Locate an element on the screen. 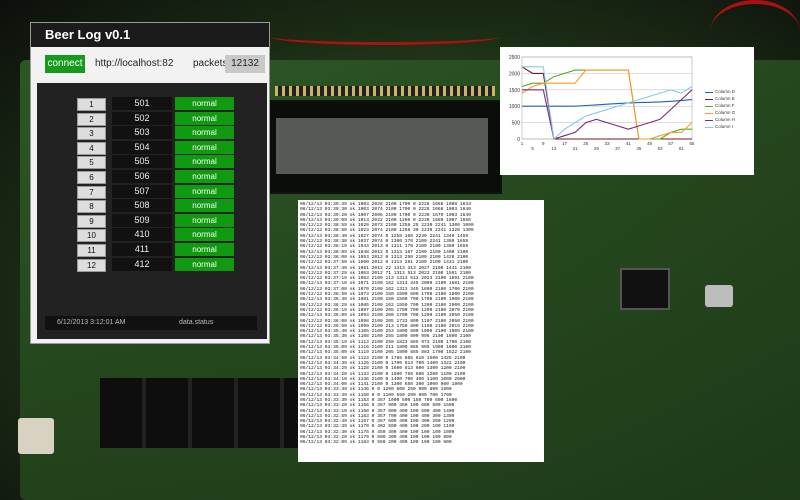 This screenshot has width=800, height=500. legend-entry: Column G is located at coordinates (720, 113).